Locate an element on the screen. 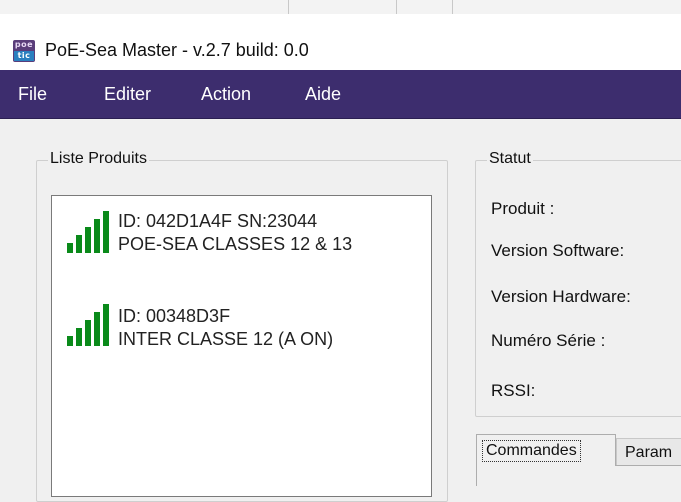 The width and height of the screenshot is (681, 502). tab-strip-border is located at coordinates (648, 465).